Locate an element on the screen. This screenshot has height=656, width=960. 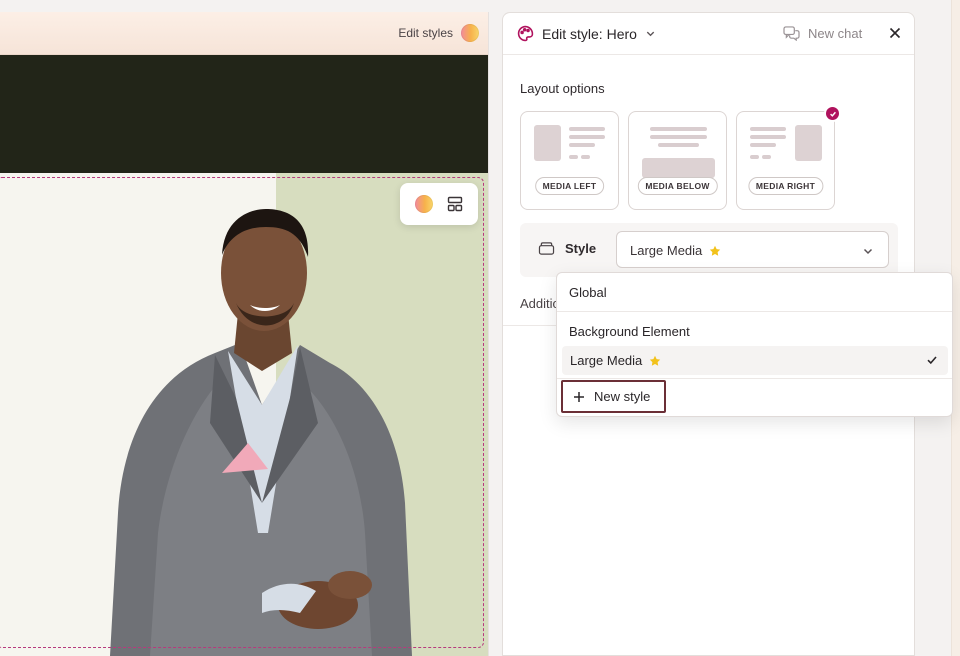
dropdown-option-label: Background Element is located at coordinates (629, 331).